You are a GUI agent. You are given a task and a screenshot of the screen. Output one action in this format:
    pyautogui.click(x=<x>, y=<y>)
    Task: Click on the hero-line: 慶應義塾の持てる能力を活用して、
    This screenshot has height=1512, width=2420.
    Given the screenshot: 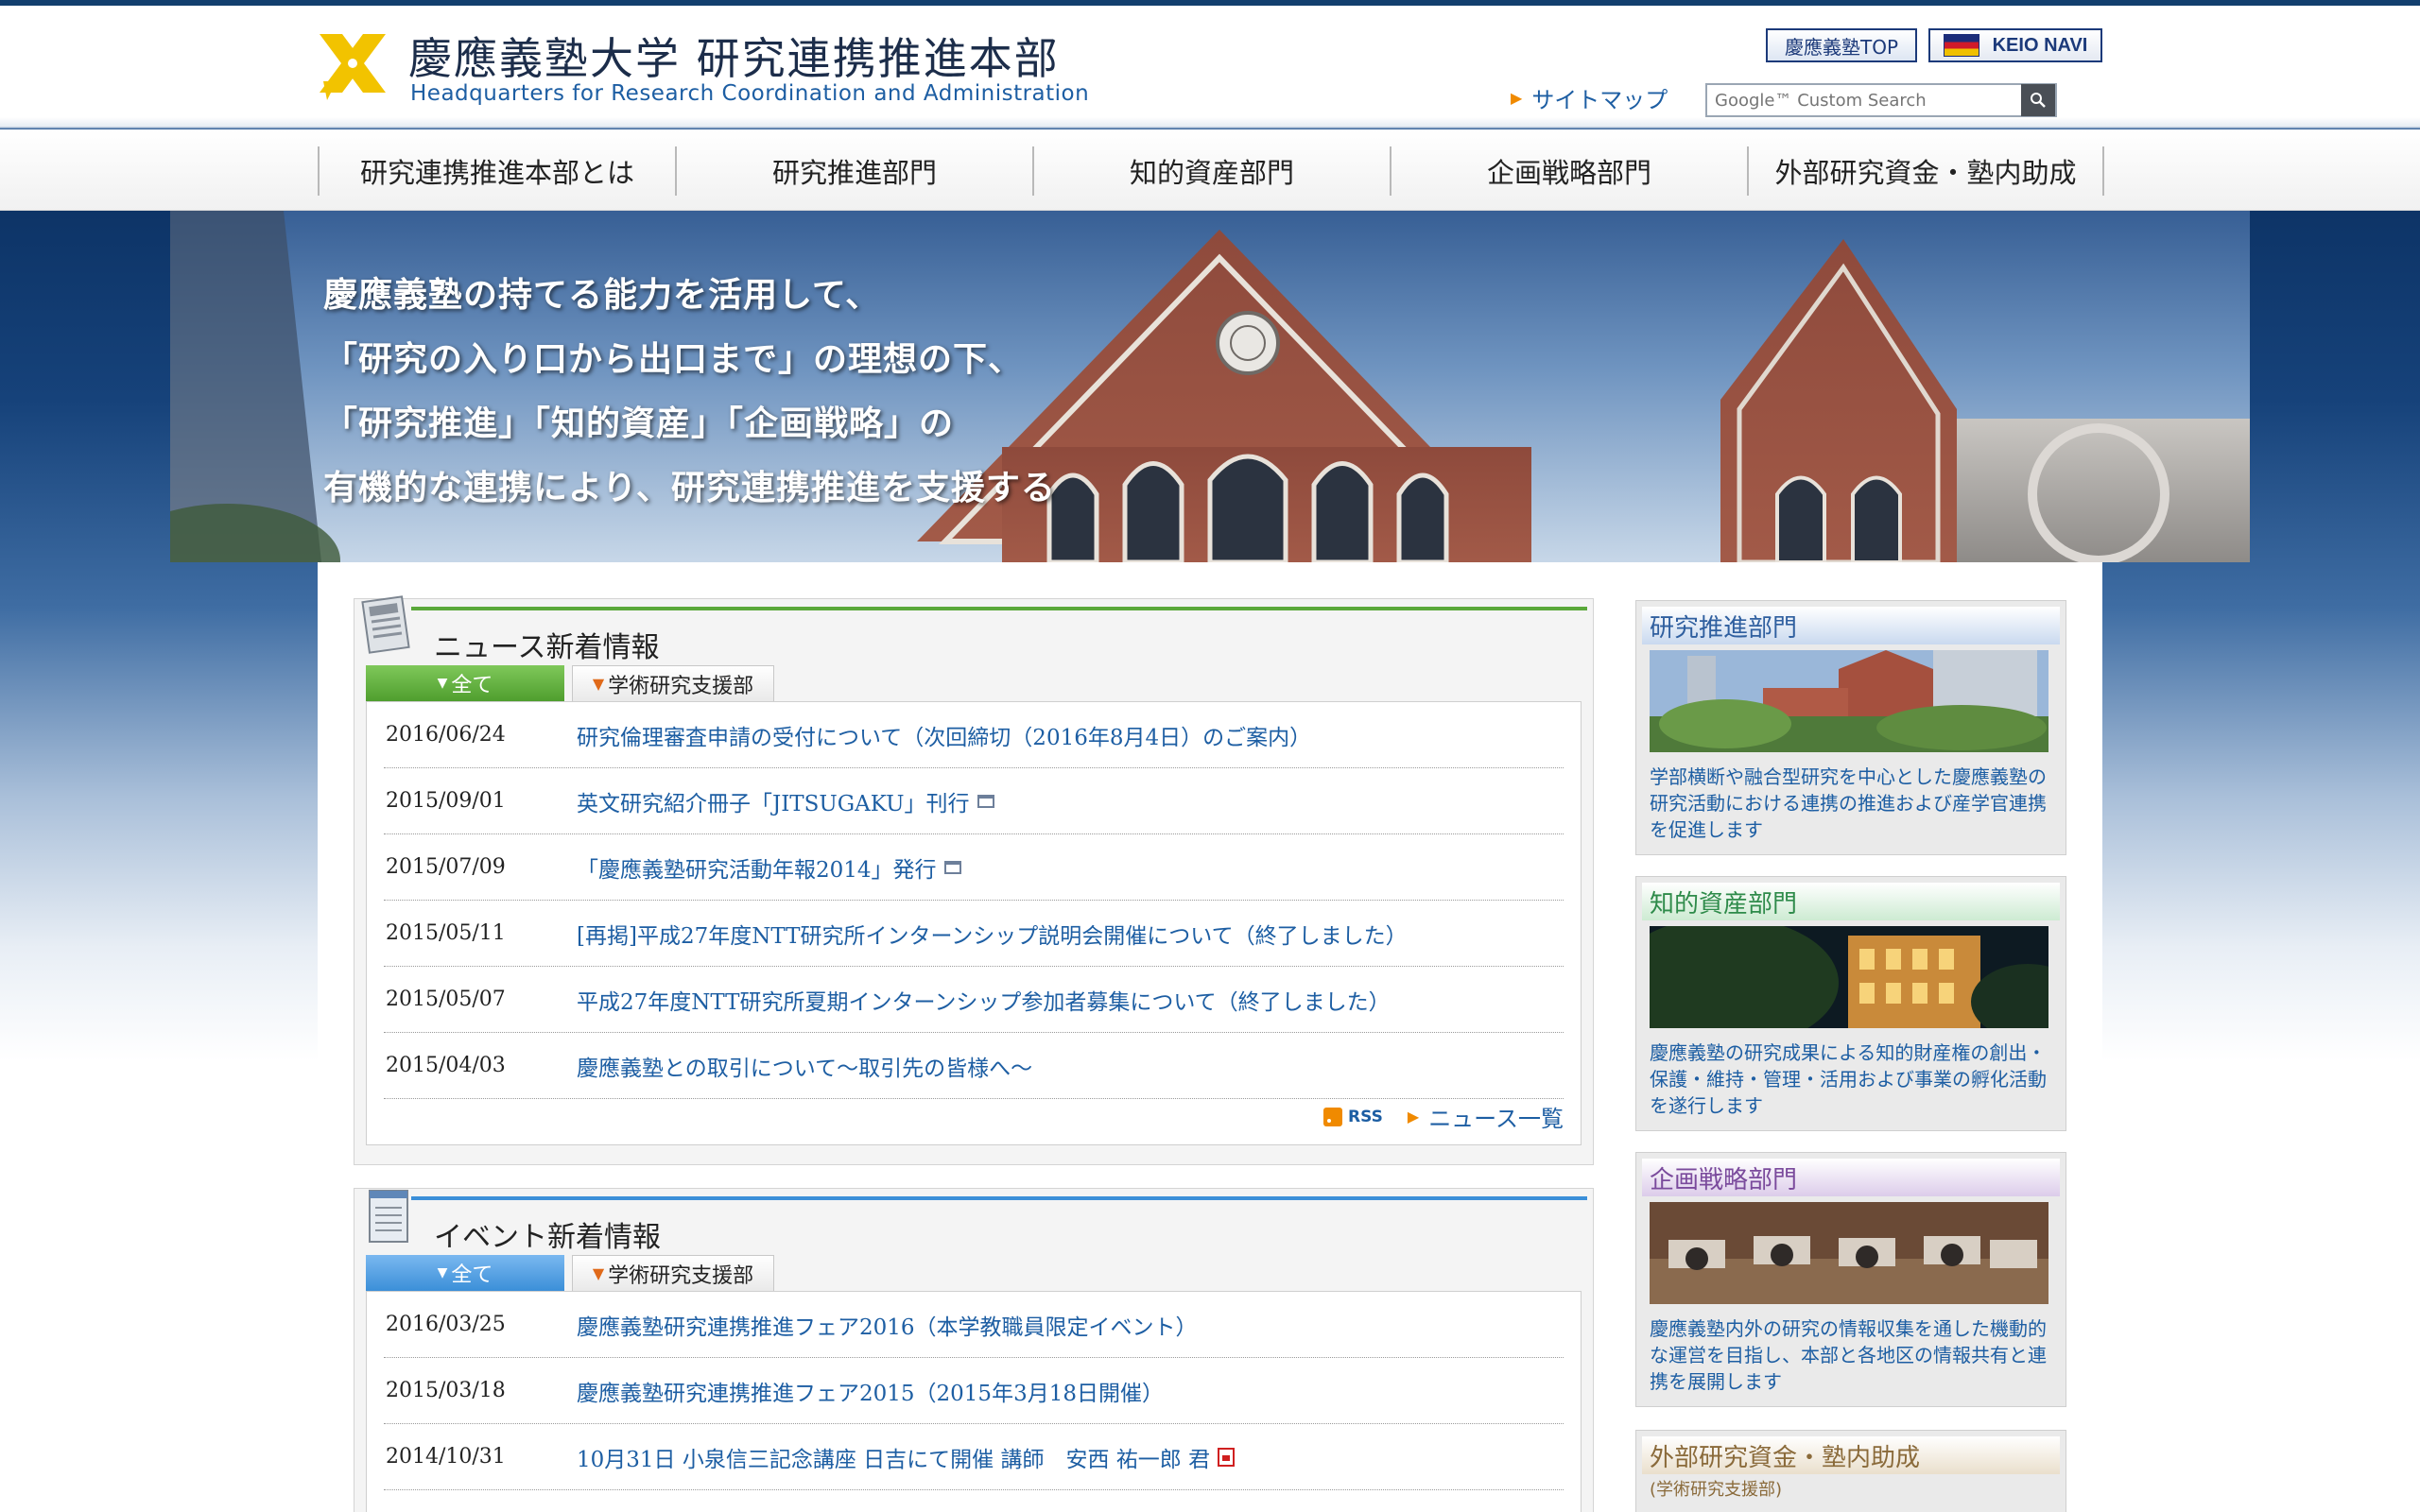 What is the action you would take?
    pyautogui.click(x=602, y=295)
    